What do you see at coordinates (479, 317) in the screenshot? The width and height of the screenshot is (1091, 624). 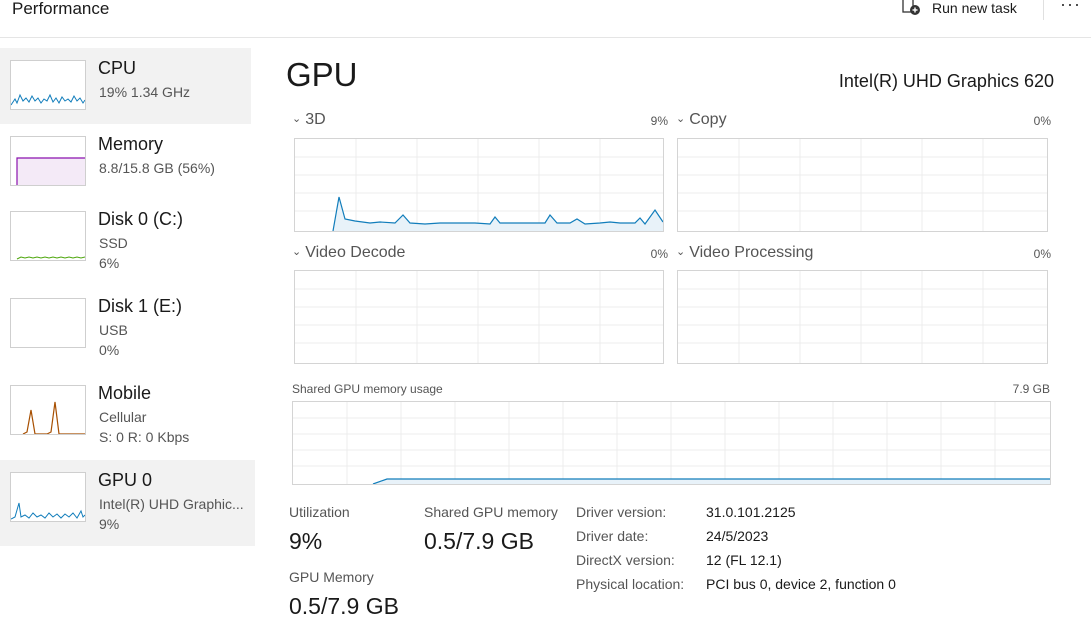 I see `engine-video-decode-graph` at bounding box center [479, 317].